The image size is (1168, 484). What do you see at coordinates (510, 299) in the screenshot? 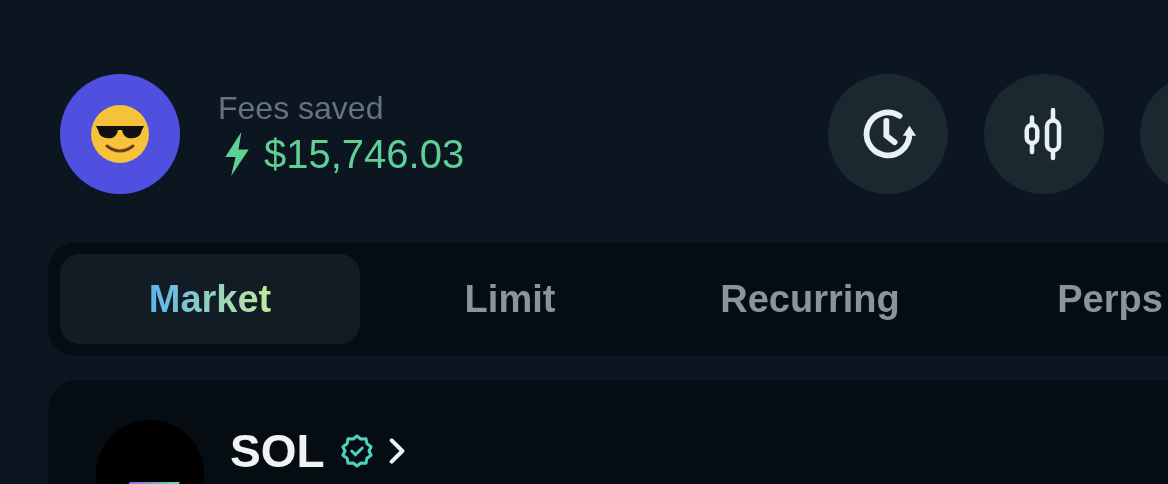
I see `tab: Limit` at bounding box center [510, 299].